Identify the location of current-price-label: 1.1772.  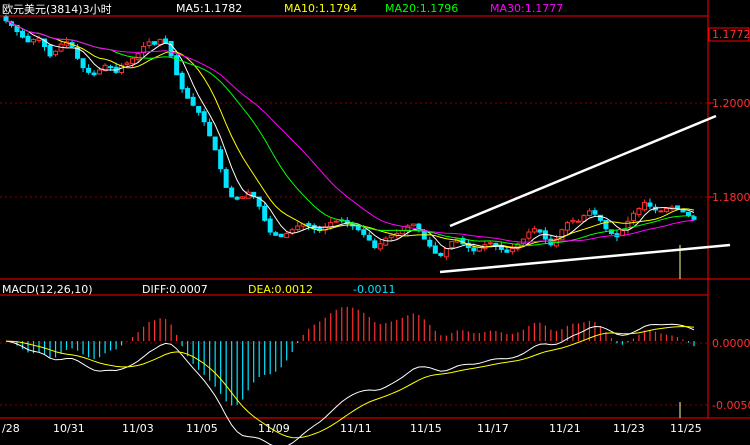
(731, 34).